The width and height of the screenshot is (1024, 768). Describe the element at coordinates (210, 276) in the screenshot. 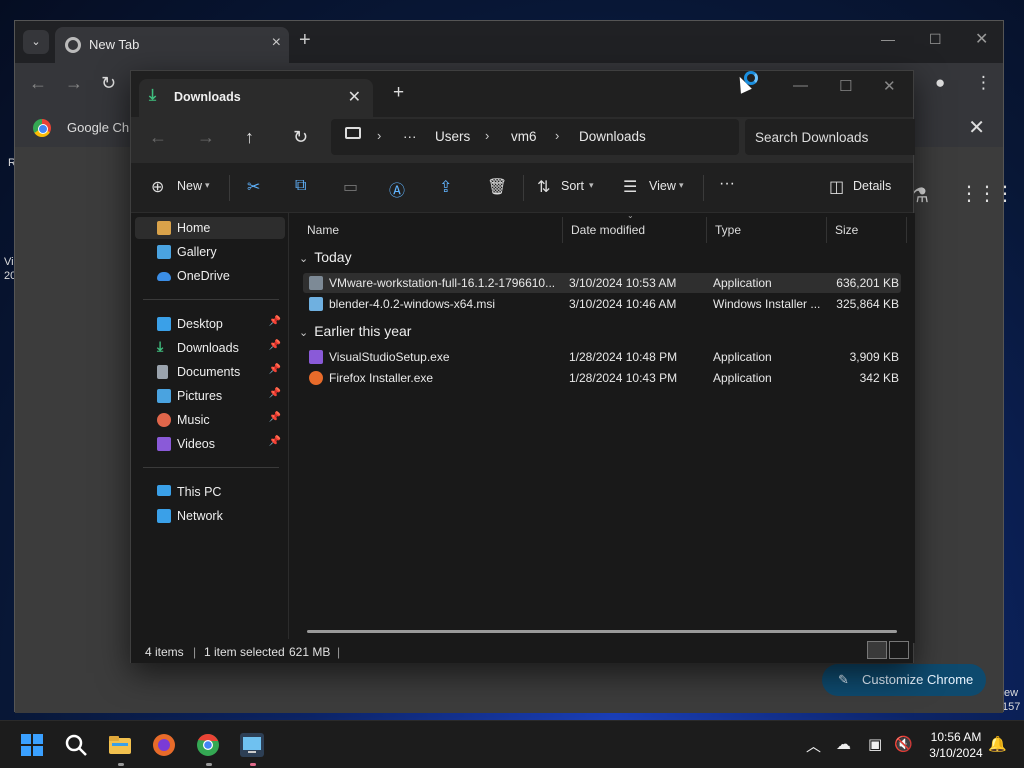

I see `sidebar-item-onedrive: OneDrive` at that location.